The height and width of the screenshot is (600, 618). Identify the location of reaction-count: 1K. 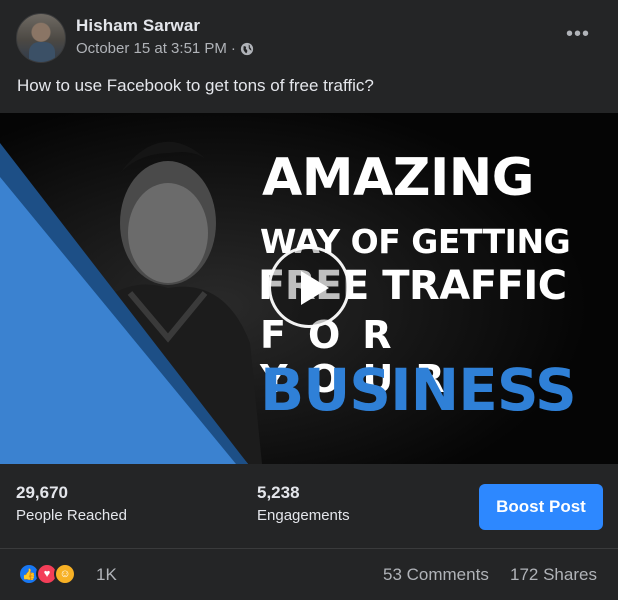
(106, 575).